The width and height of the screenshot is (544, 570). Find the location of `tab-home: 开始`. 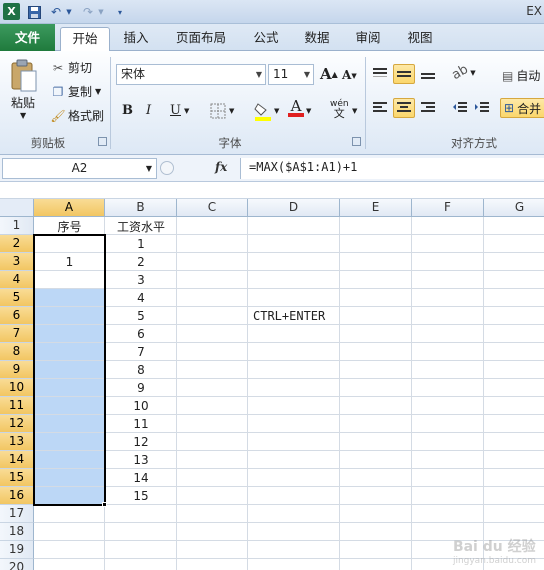

tab-home: 开始 is located at coordinates (85, 39).